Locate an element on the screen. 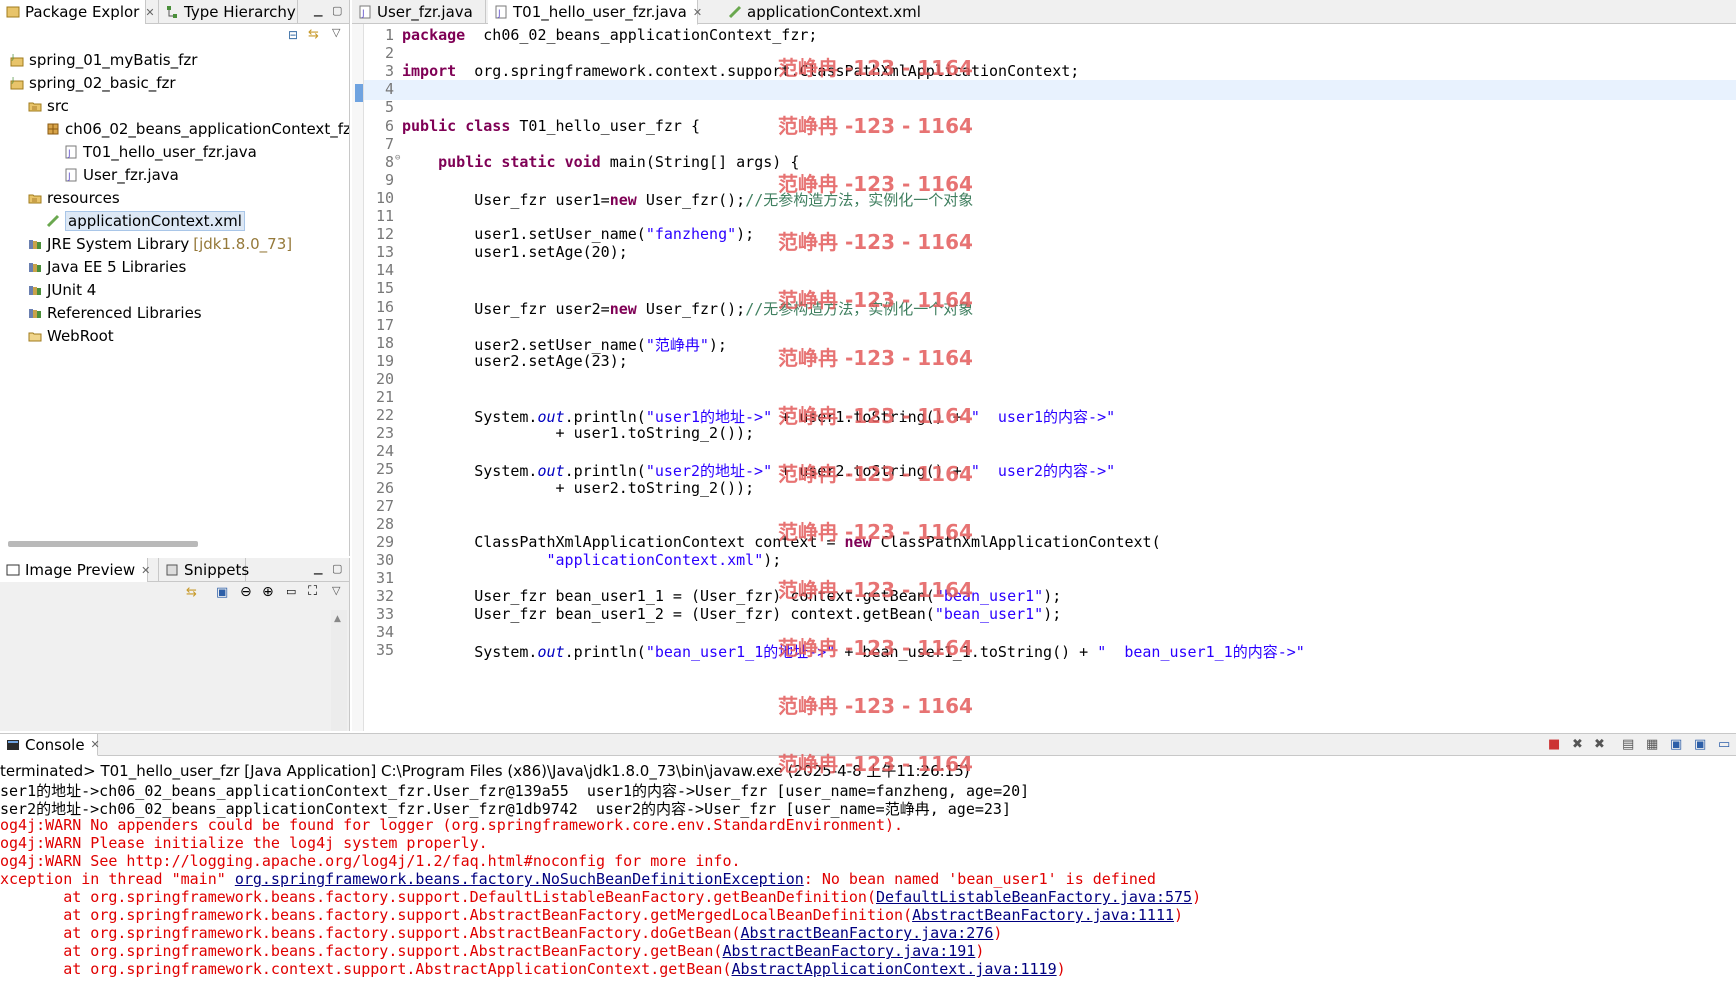 The width and height of the screenshot is (1736, 997). code-line: 9 is located at coordinates (1050, 181).